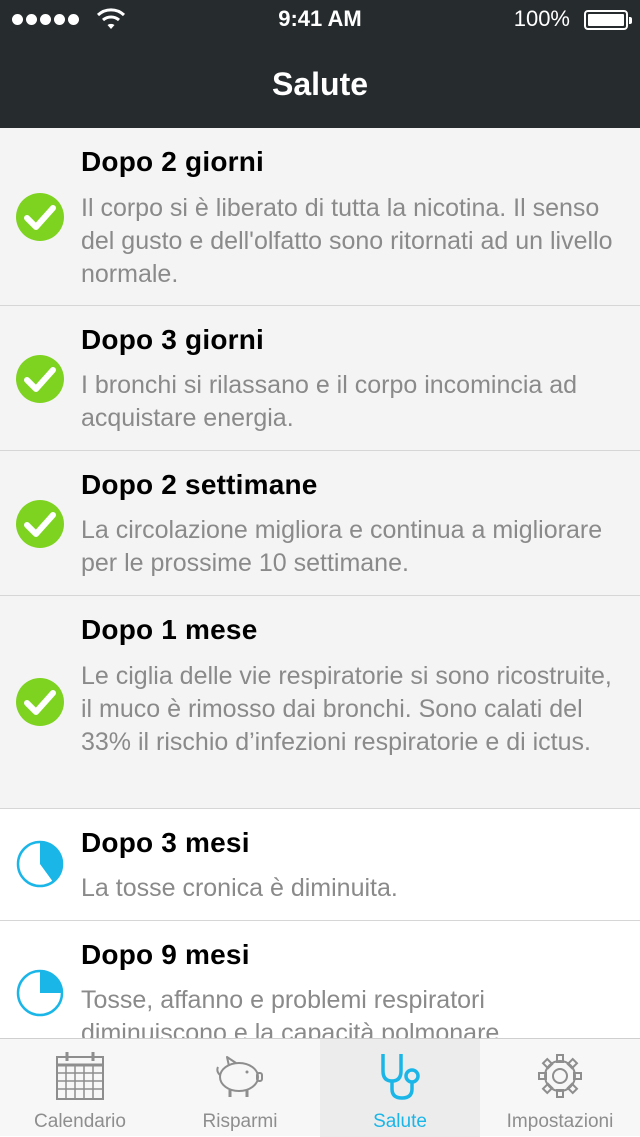 The width and height of the screenshot is (640, 1137). What do you see at coordinates (173, 339) in the screenshot?
I see `milestone-title: Dopo 3 giorni` at bounding box center [173, 339].